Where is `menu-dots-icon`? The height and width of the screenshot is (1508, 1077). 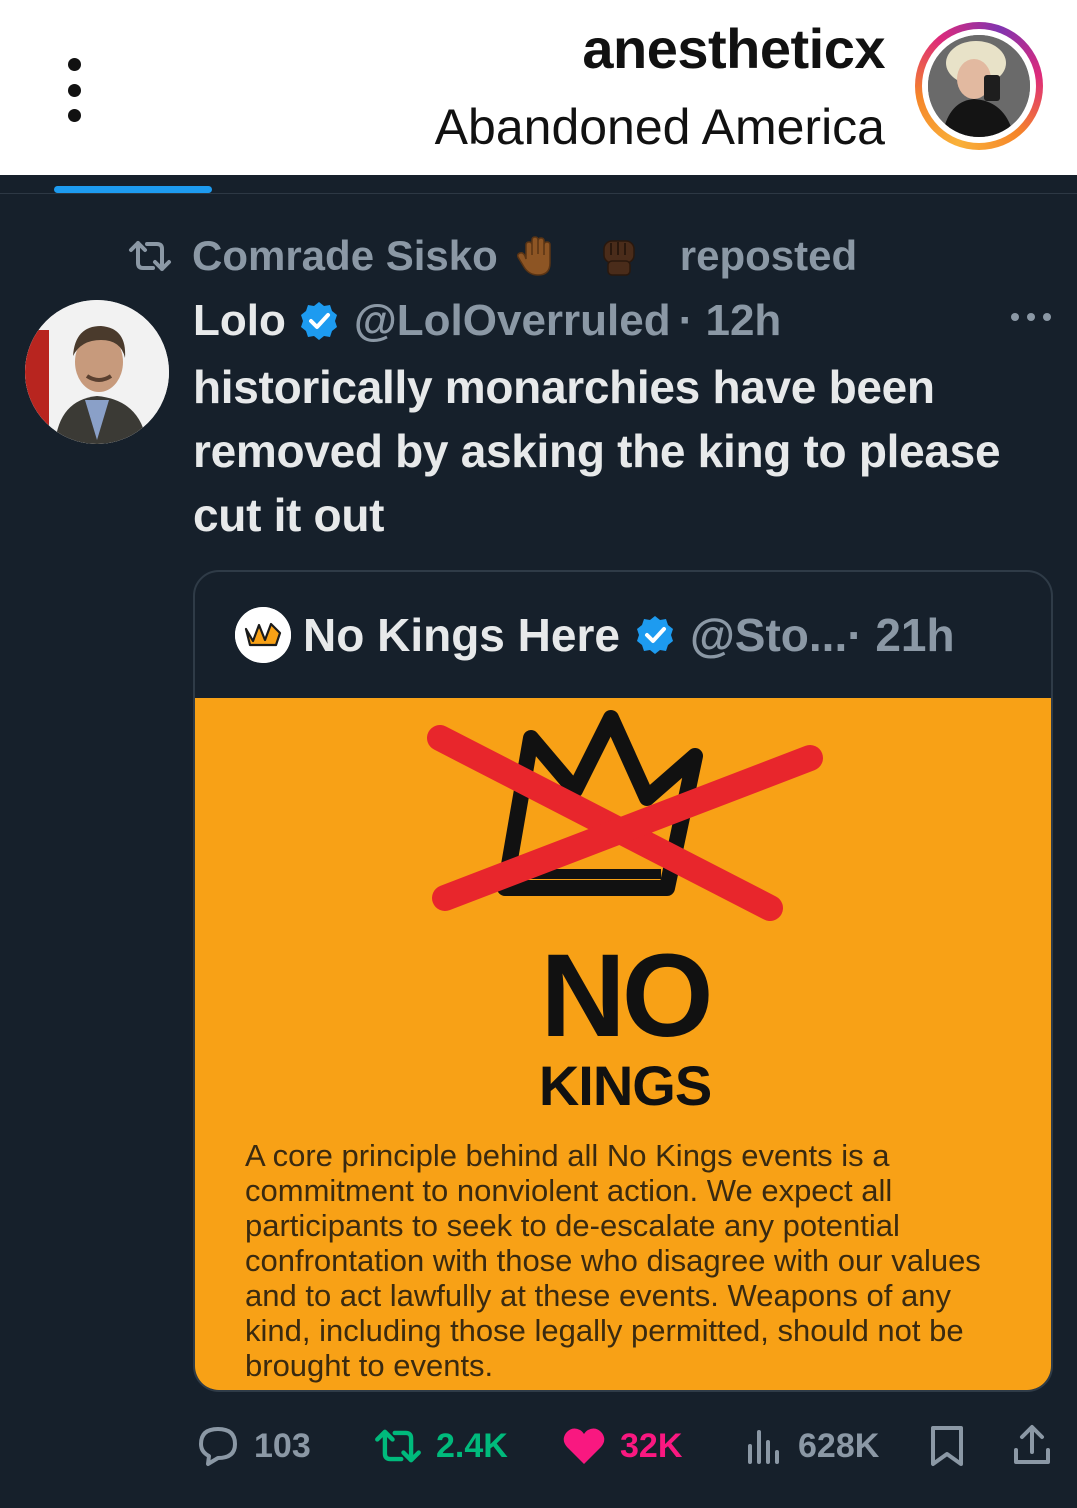
menu-dots-icon is located at coordinates (74, 90).